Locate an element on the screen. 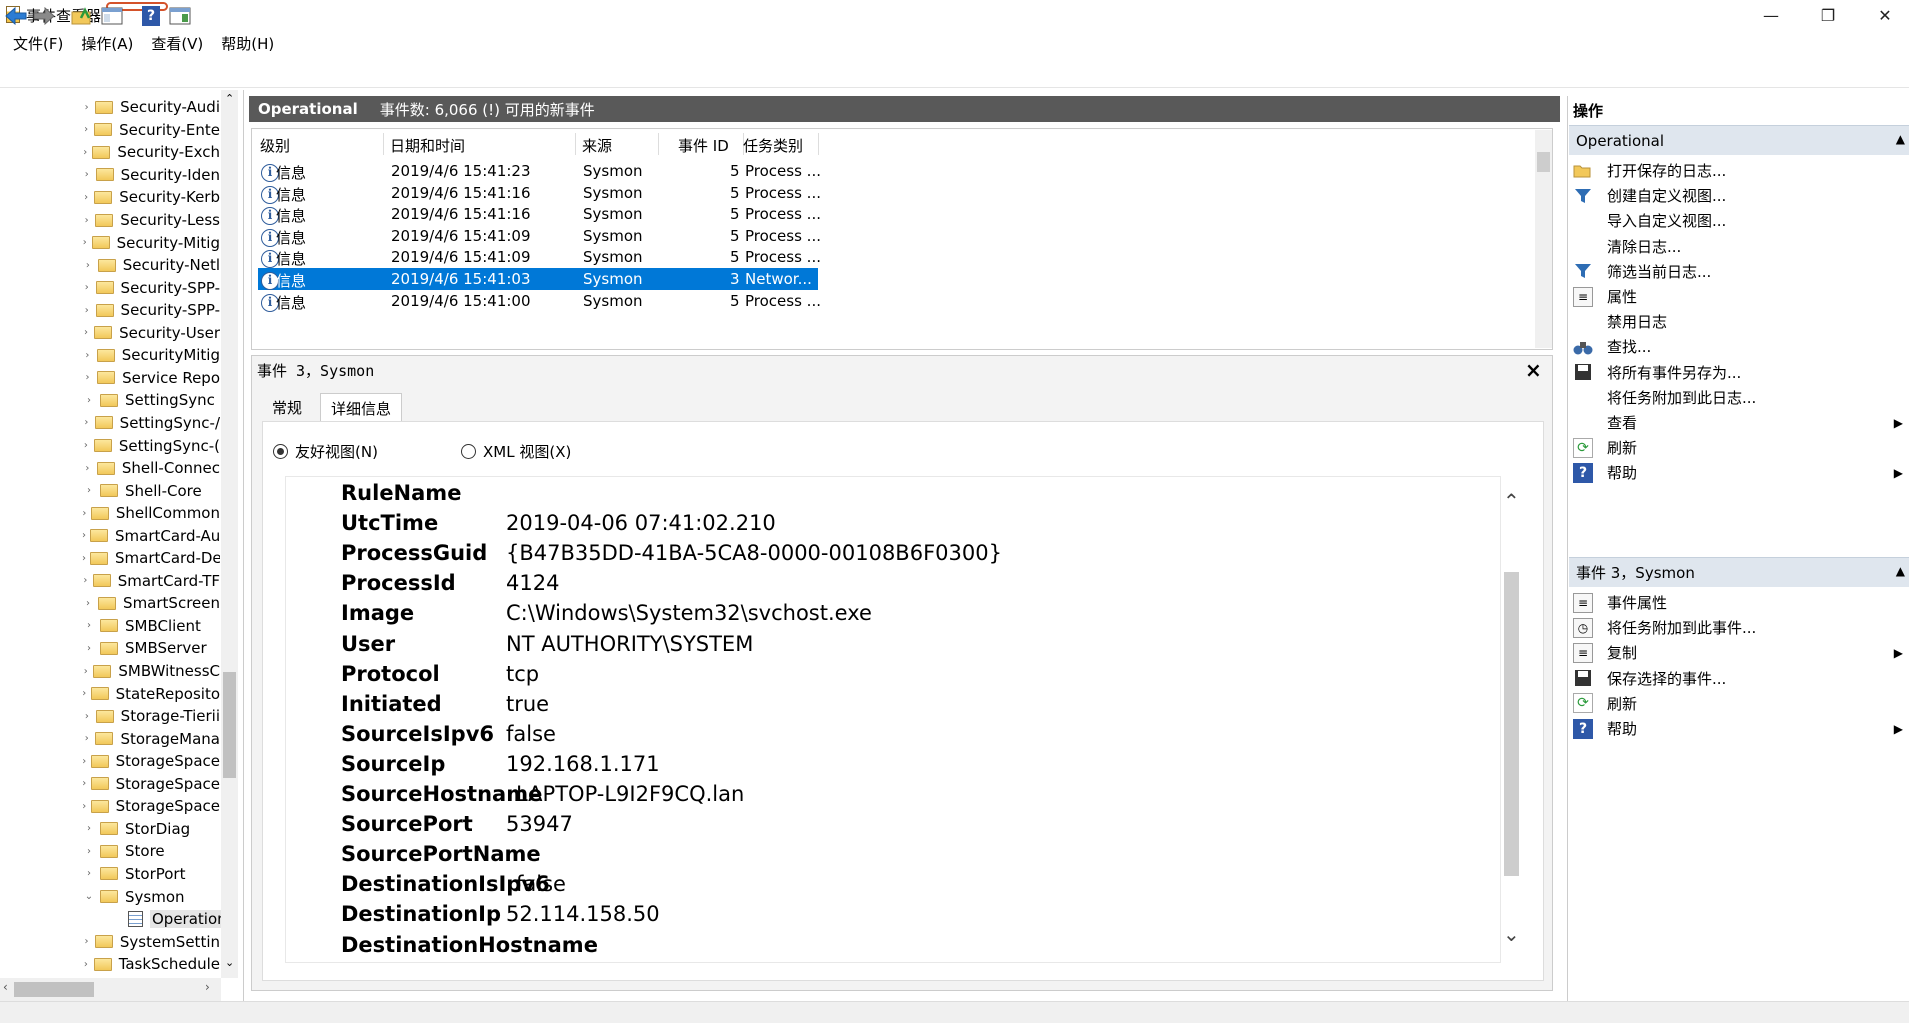 This screenshot has width=1909, height=1023. tree-item: › Service Repo is located at coordinates (110, 378).